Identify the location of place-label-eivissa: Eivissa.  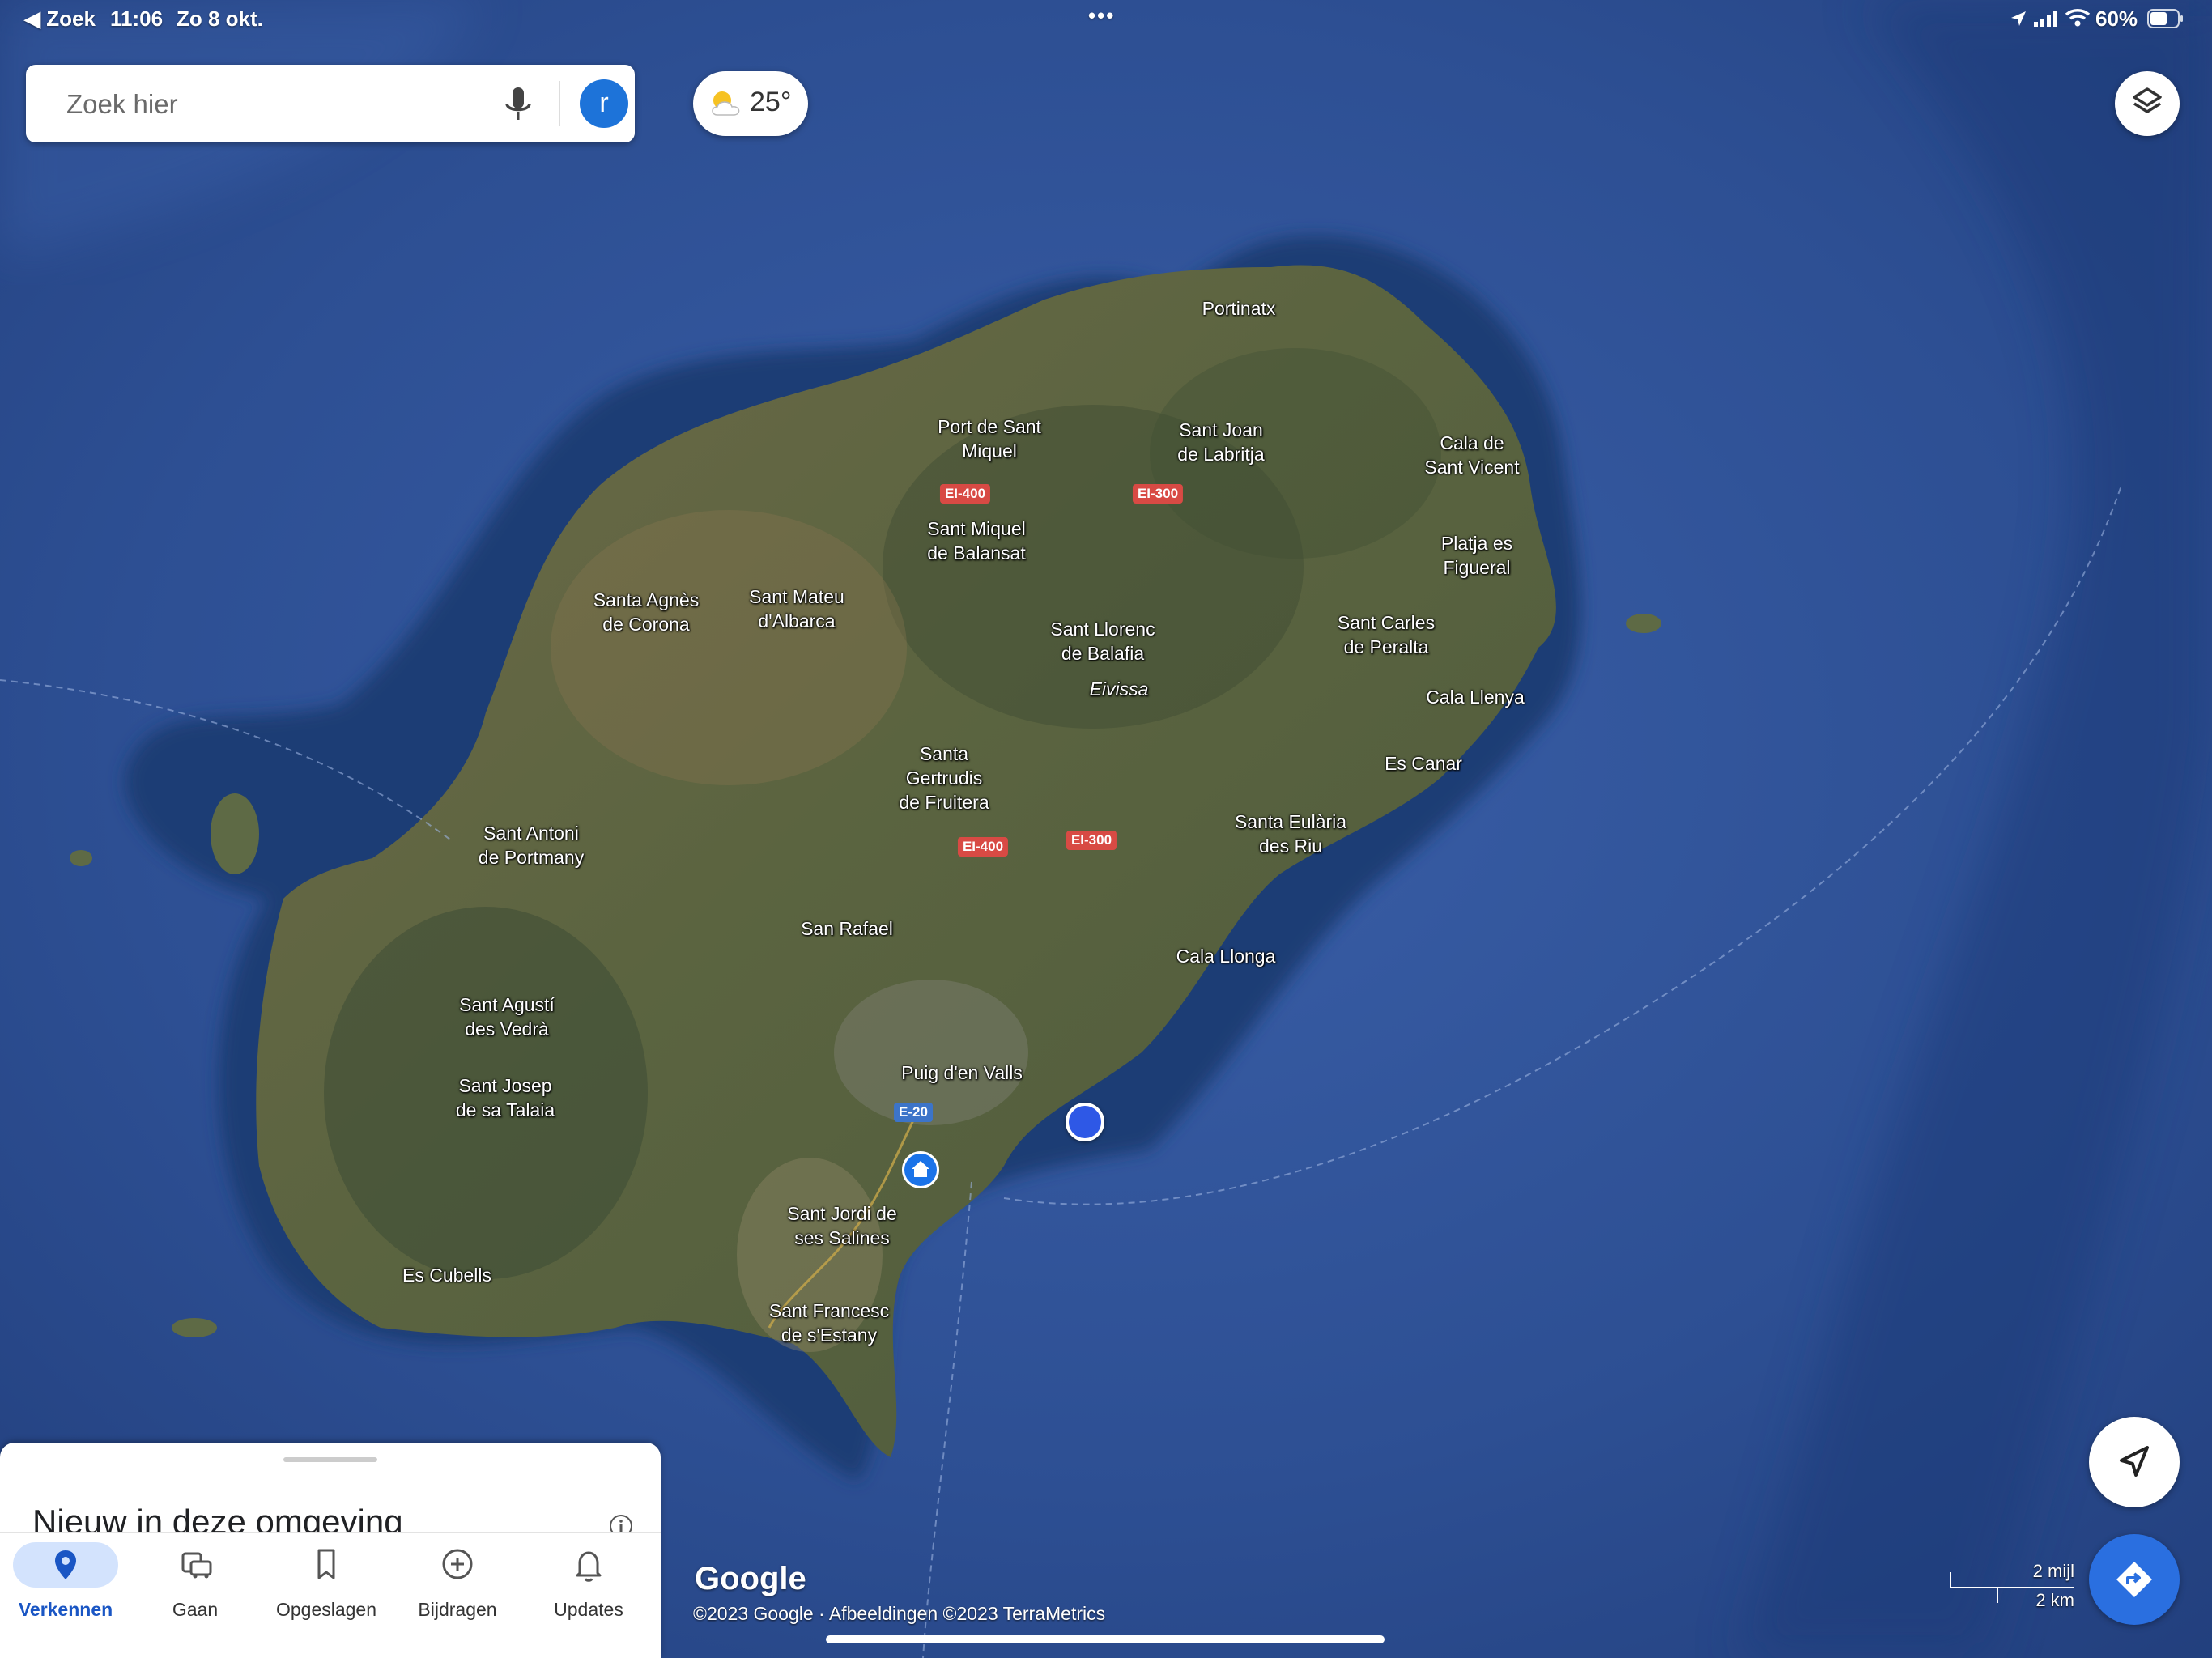
(1119, 688).